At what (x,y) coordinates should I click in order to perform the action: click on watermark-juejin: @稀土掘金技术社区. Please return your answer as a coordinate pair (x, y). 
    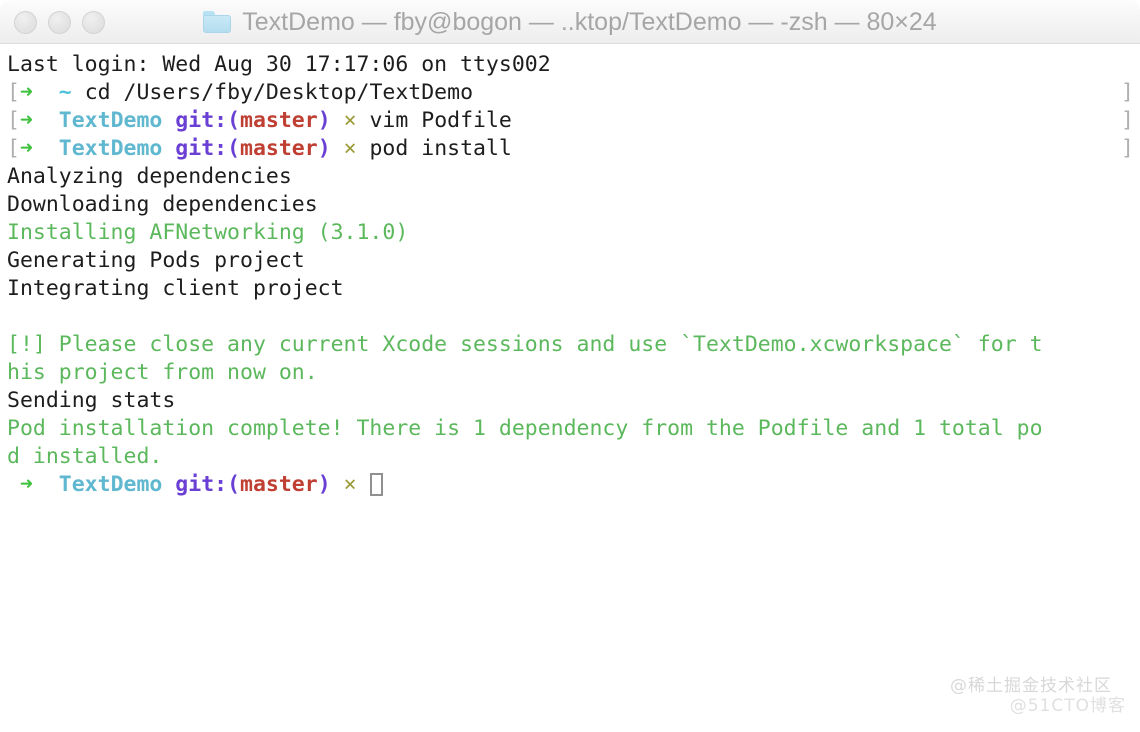
    Looking at the image, I should click on (1031, 686).